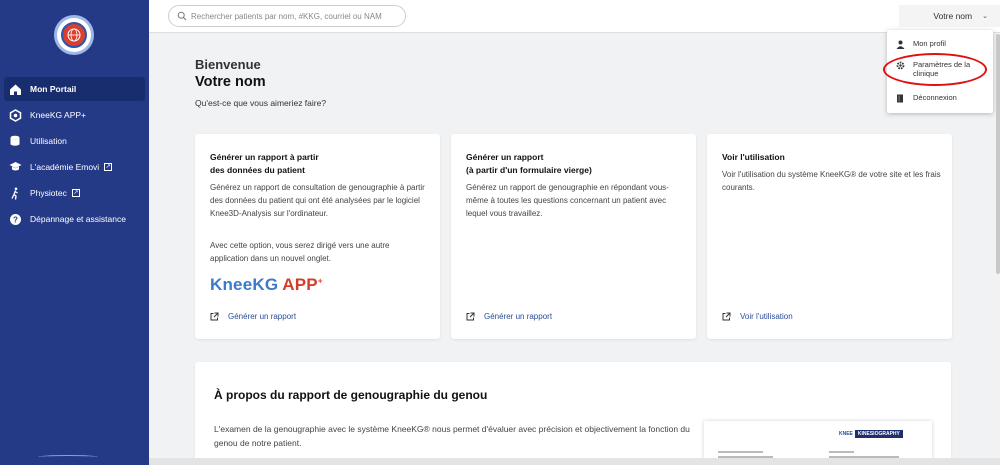 The width and height of the screenshot is (1000, 465). I want to click on sidebar-item-kneekg-app: KneeKG APP+, so click(74, 115).